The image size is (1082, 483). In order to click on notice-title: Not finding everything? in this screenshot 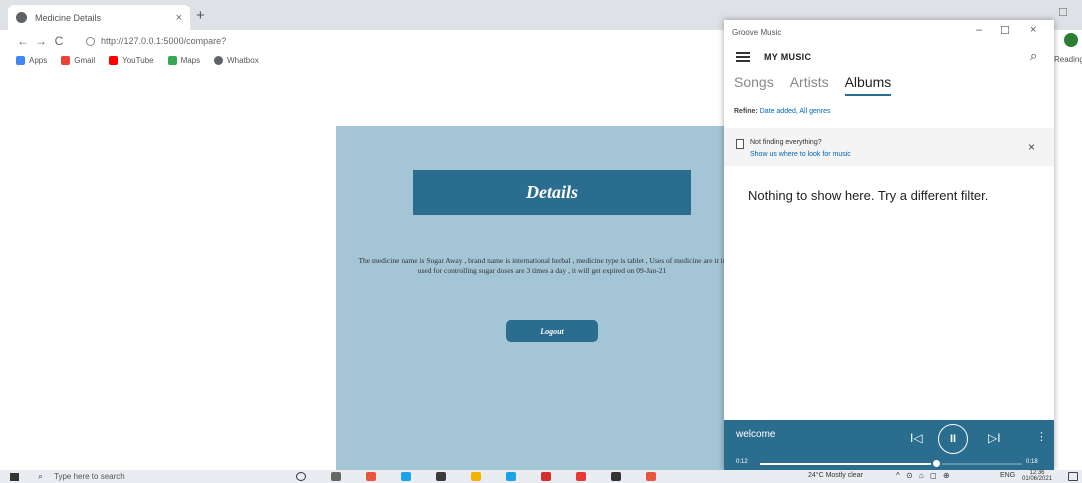, I will do `click(786, 142)`.